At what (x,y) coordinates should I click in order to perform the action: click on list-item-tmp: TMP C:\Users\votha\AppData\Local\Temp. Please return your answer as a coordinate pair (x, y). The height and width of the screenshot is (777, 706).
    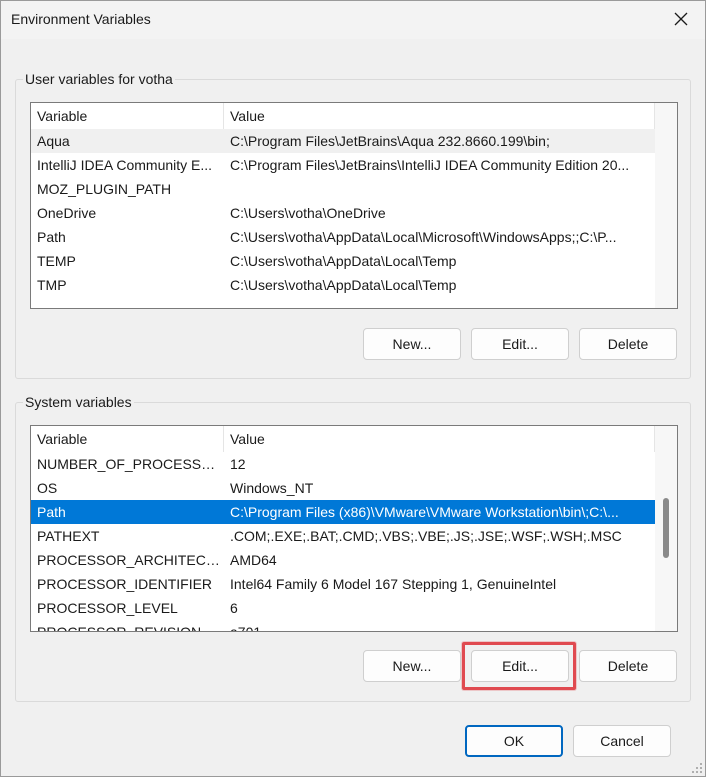
    Looking at the image, I should click on (343, 285).